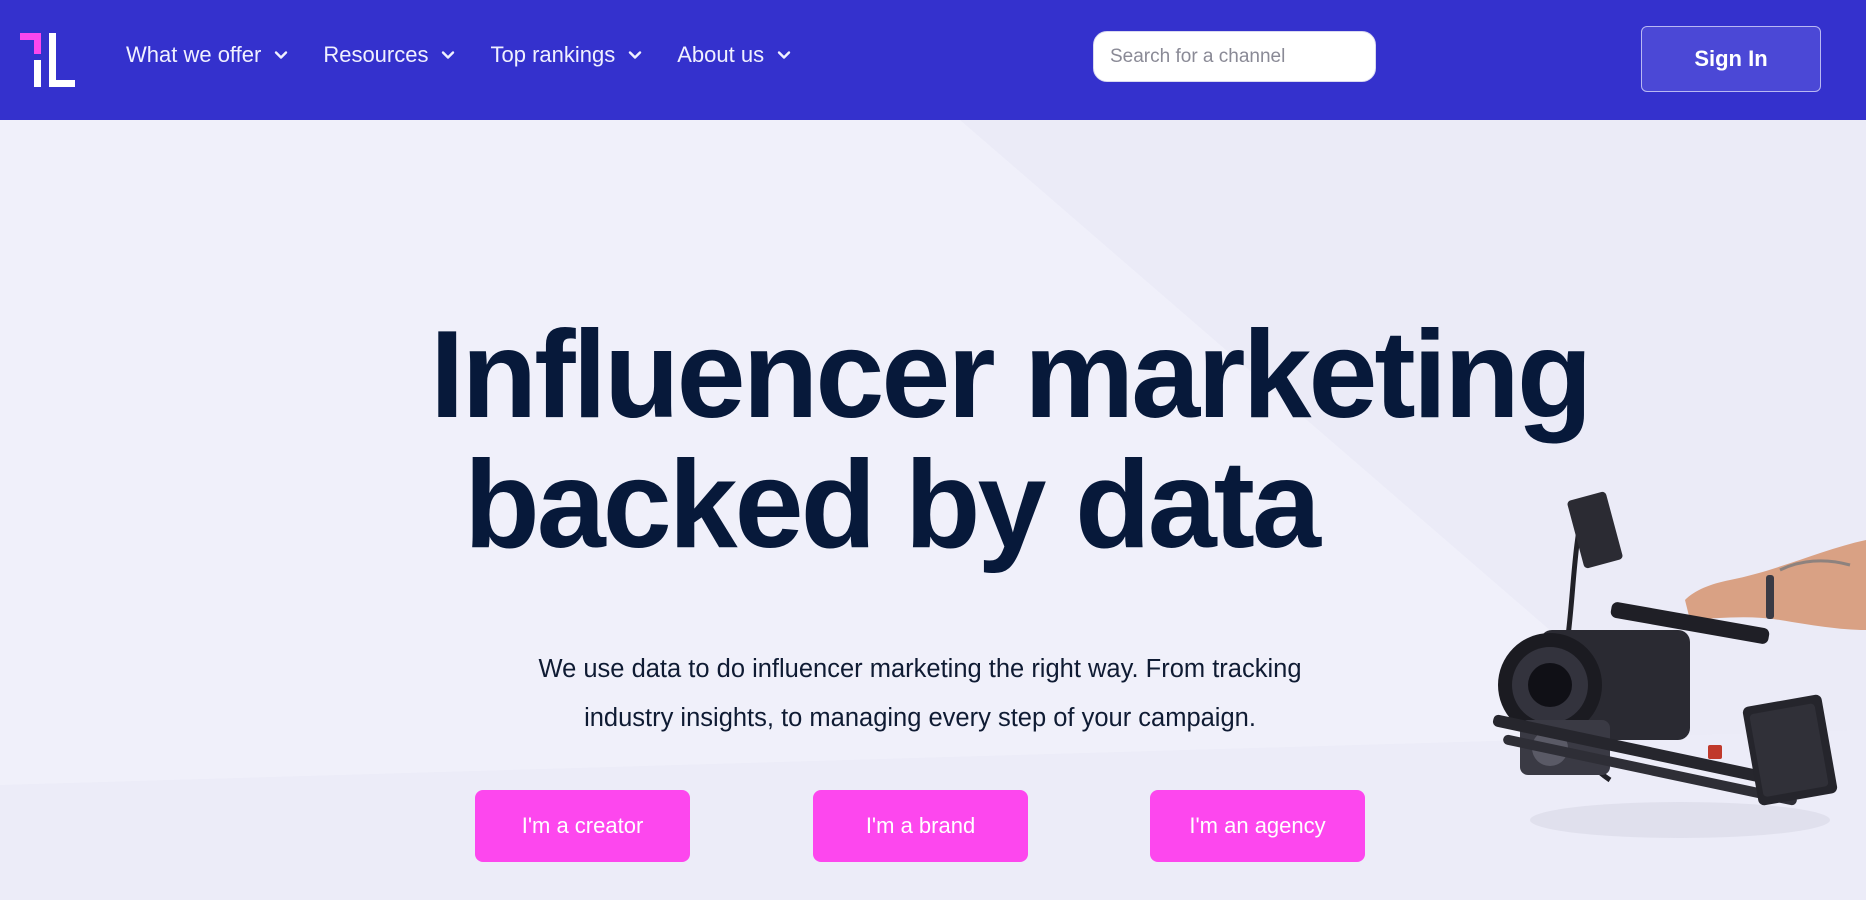 The height and width of the screenshot is (900, 1866). What do you see at coordinates (721, 54) in the screenshot?
I see `nav-label: About us` at bounding box center [721, 54].